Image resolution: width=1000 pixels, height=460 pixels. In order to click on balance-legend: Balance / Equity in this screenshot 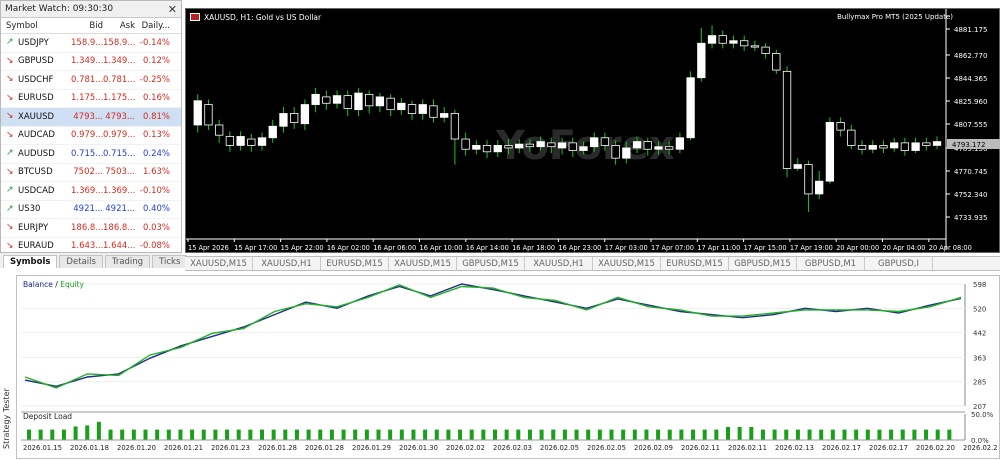, I will do `click(53, 284)`.